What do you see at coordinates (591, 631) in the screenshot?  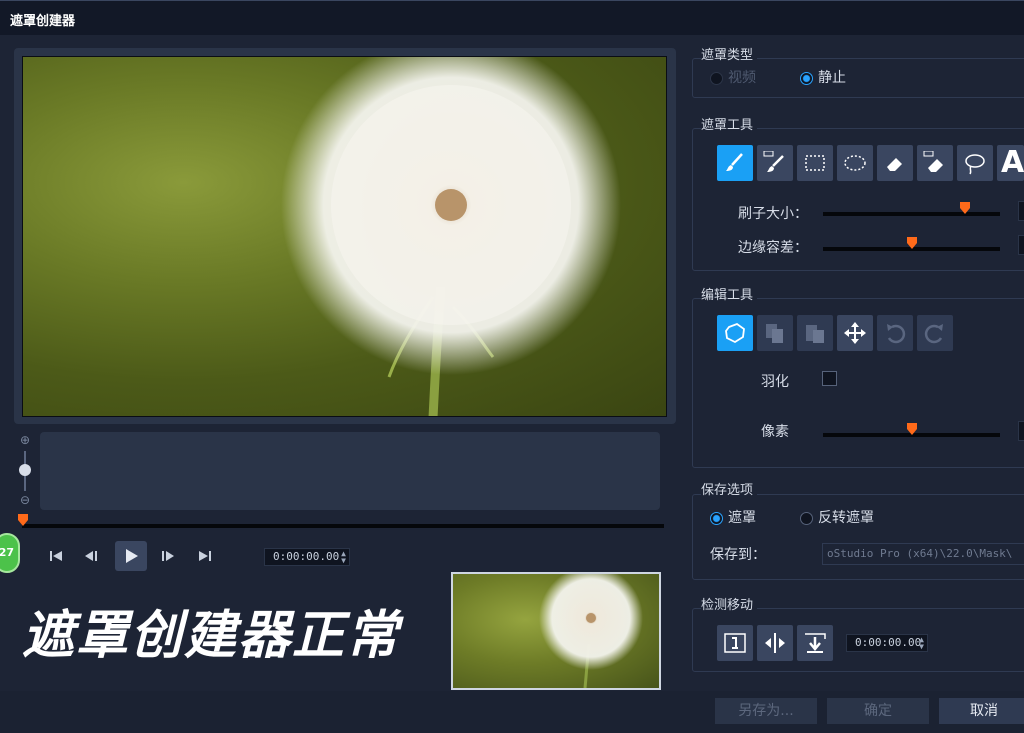 I see `thumbnail-dandelion` at bounding box center [591, 631].